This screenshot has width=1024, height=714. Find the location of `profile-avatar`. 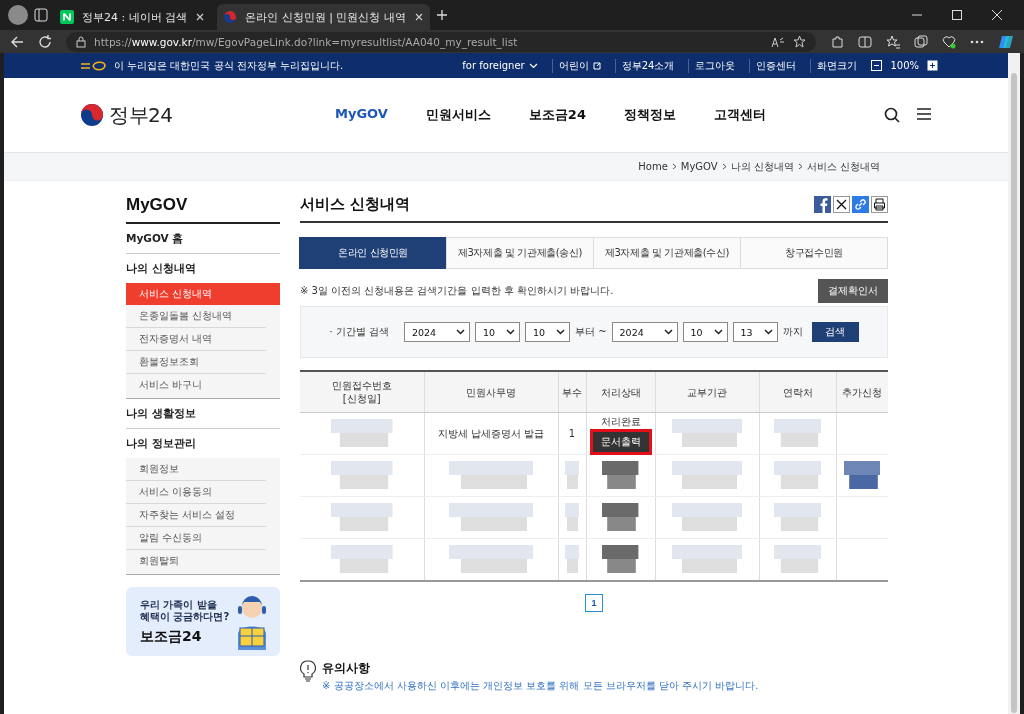

profile-avatar is located at coordinates (18, 15).